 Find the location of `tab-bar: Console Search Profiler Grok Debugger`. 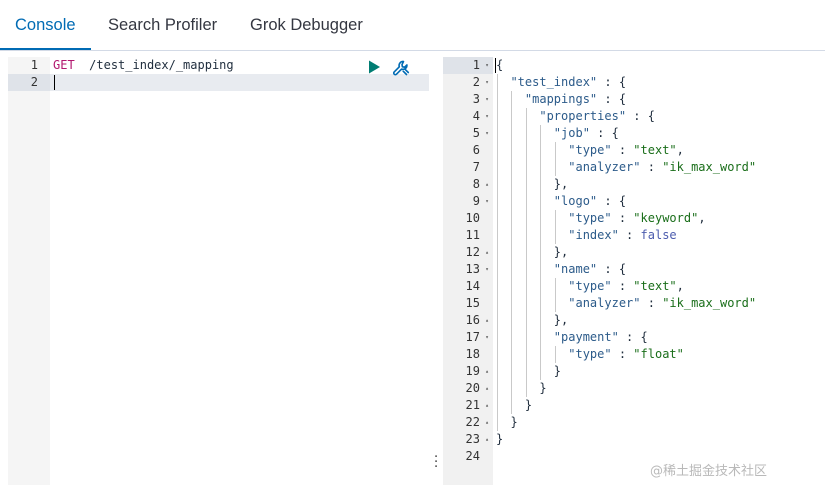

tab-bar: Console Search Profiler Grok Debugger is located at coordinates (412, 25).